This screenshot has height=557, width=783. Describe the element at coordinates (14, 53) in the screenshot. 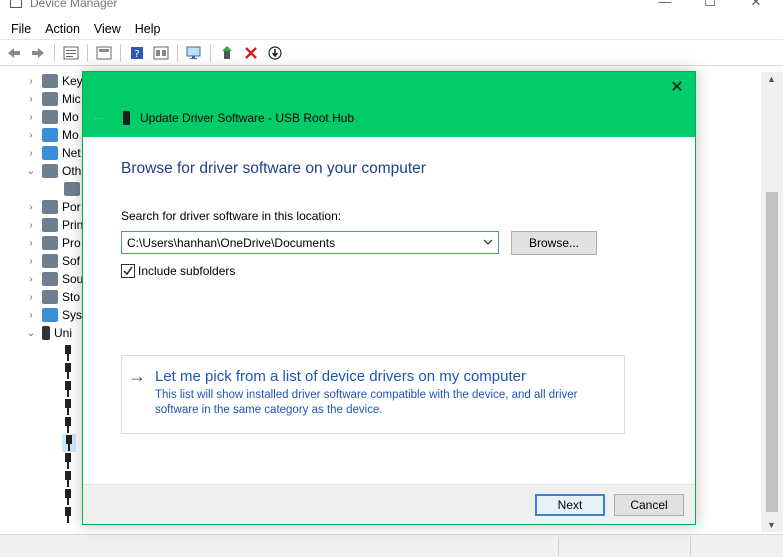

I see `back-arrow-icon` at that location.